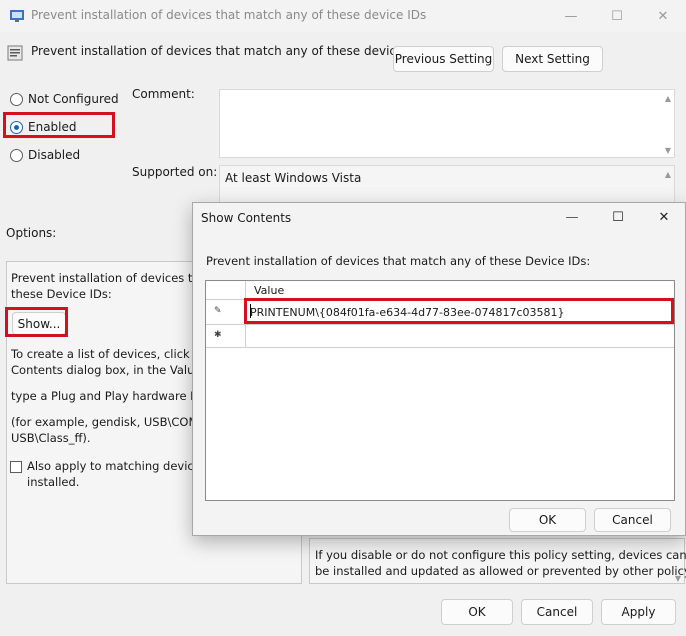 The image size is (686, 636). I want to click on grid-row-headers, so click(226, 314).